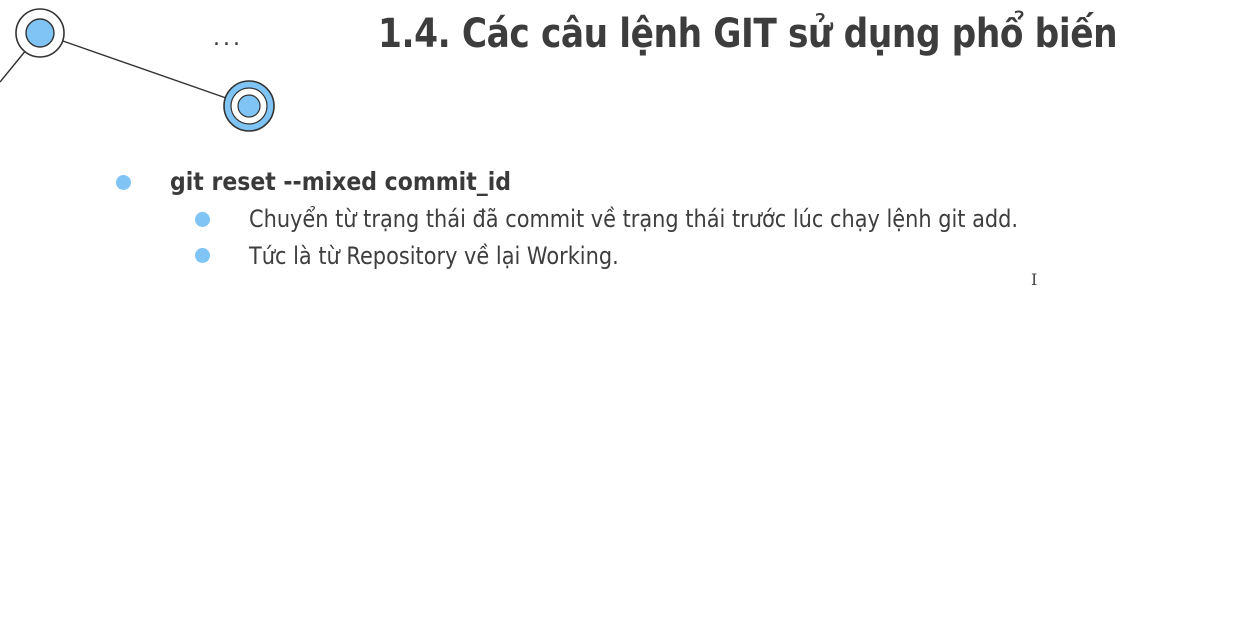 The width and height of the screenshot is (1242, 627). Describe the element at coordinates (341, 181) in the screenshot. I see `bullet-text: git reset --mixed commit_id` at that location.